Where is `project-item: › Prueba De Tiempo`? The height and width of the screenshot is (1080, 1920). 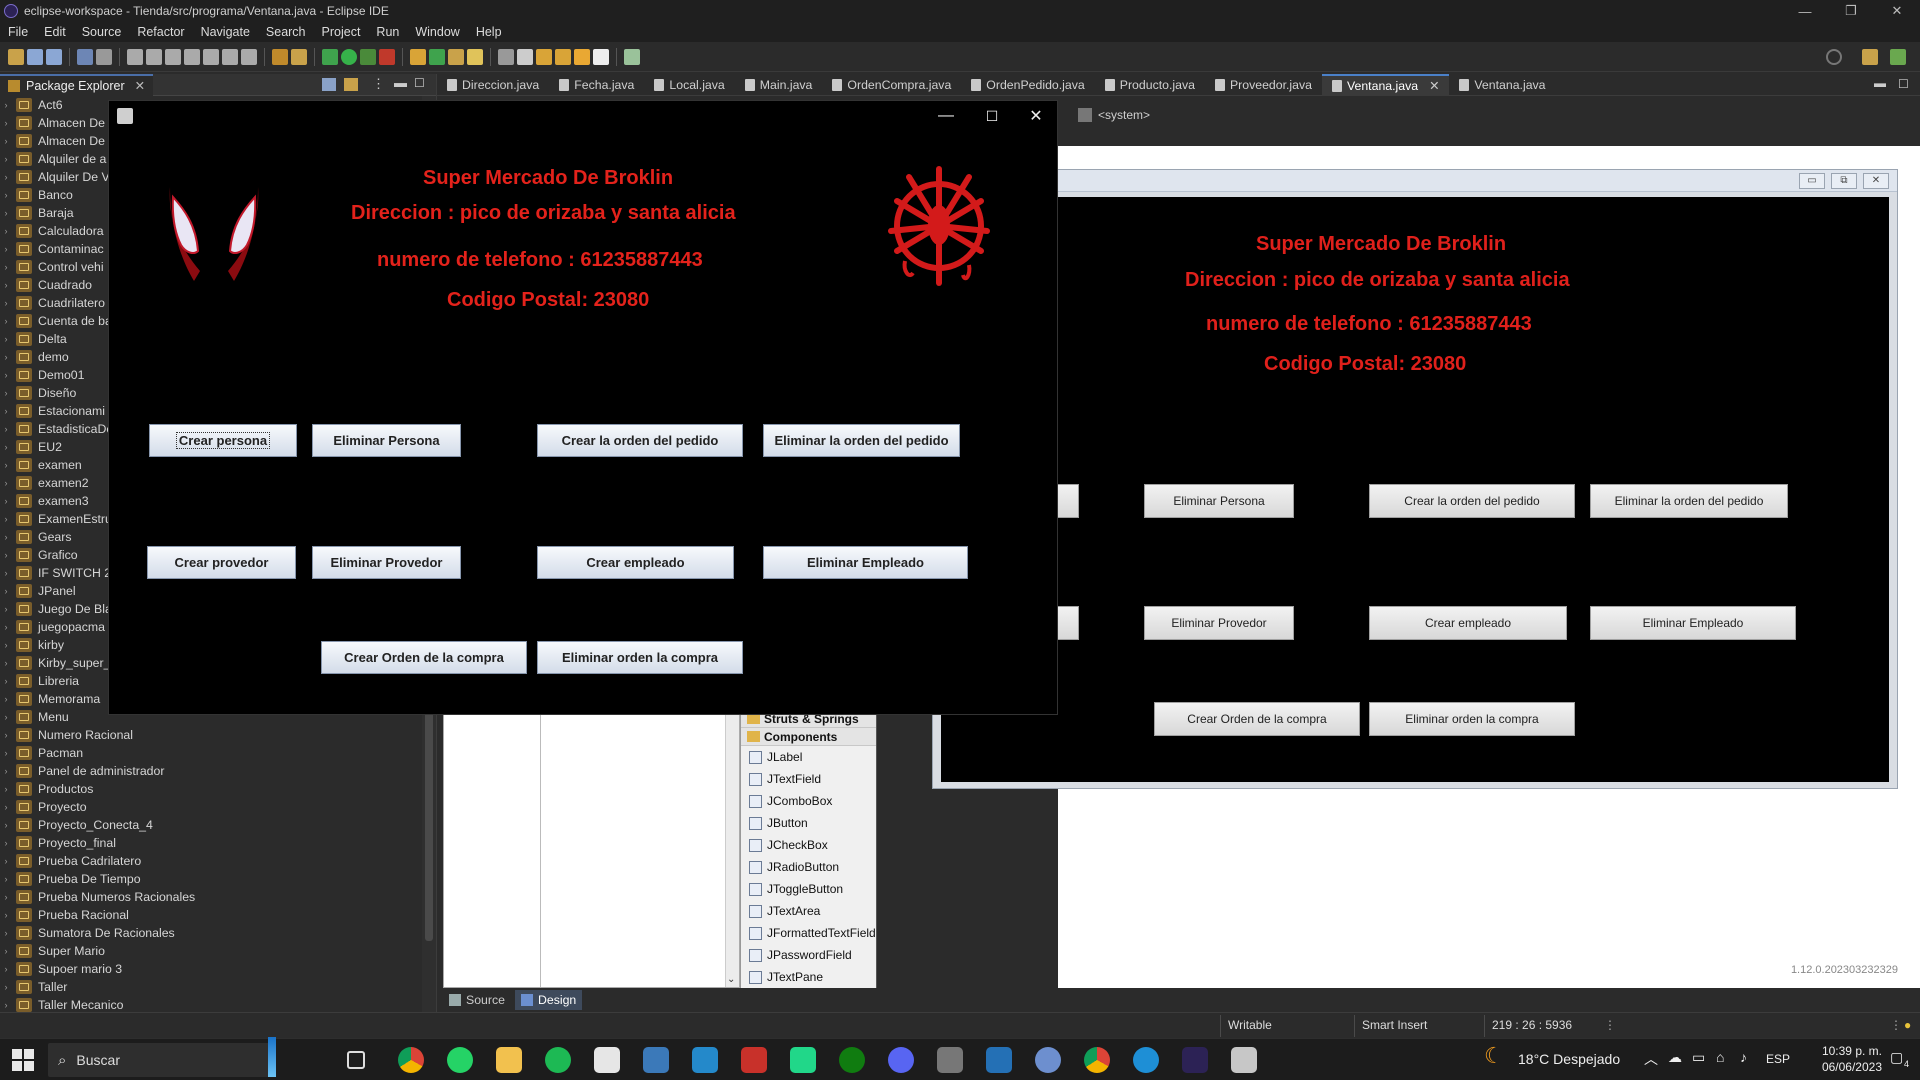
project-item: › Prueba De Tiempo is located at coordinates (218, 879).